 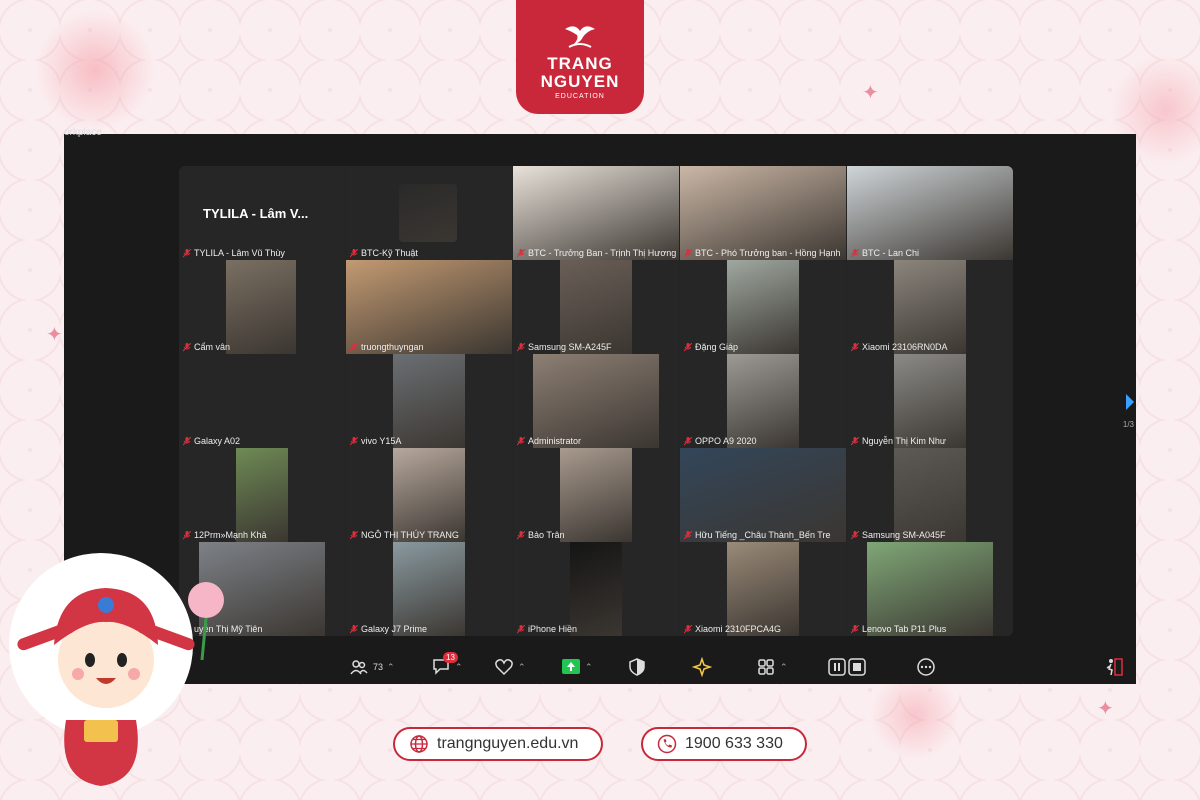 What do you see at coordinates (763, 495) in the screenshot?
I see `participant-tile: Hữu Tiếng _Châu Thành_Bến Tre` at bounding box center [763, 495].